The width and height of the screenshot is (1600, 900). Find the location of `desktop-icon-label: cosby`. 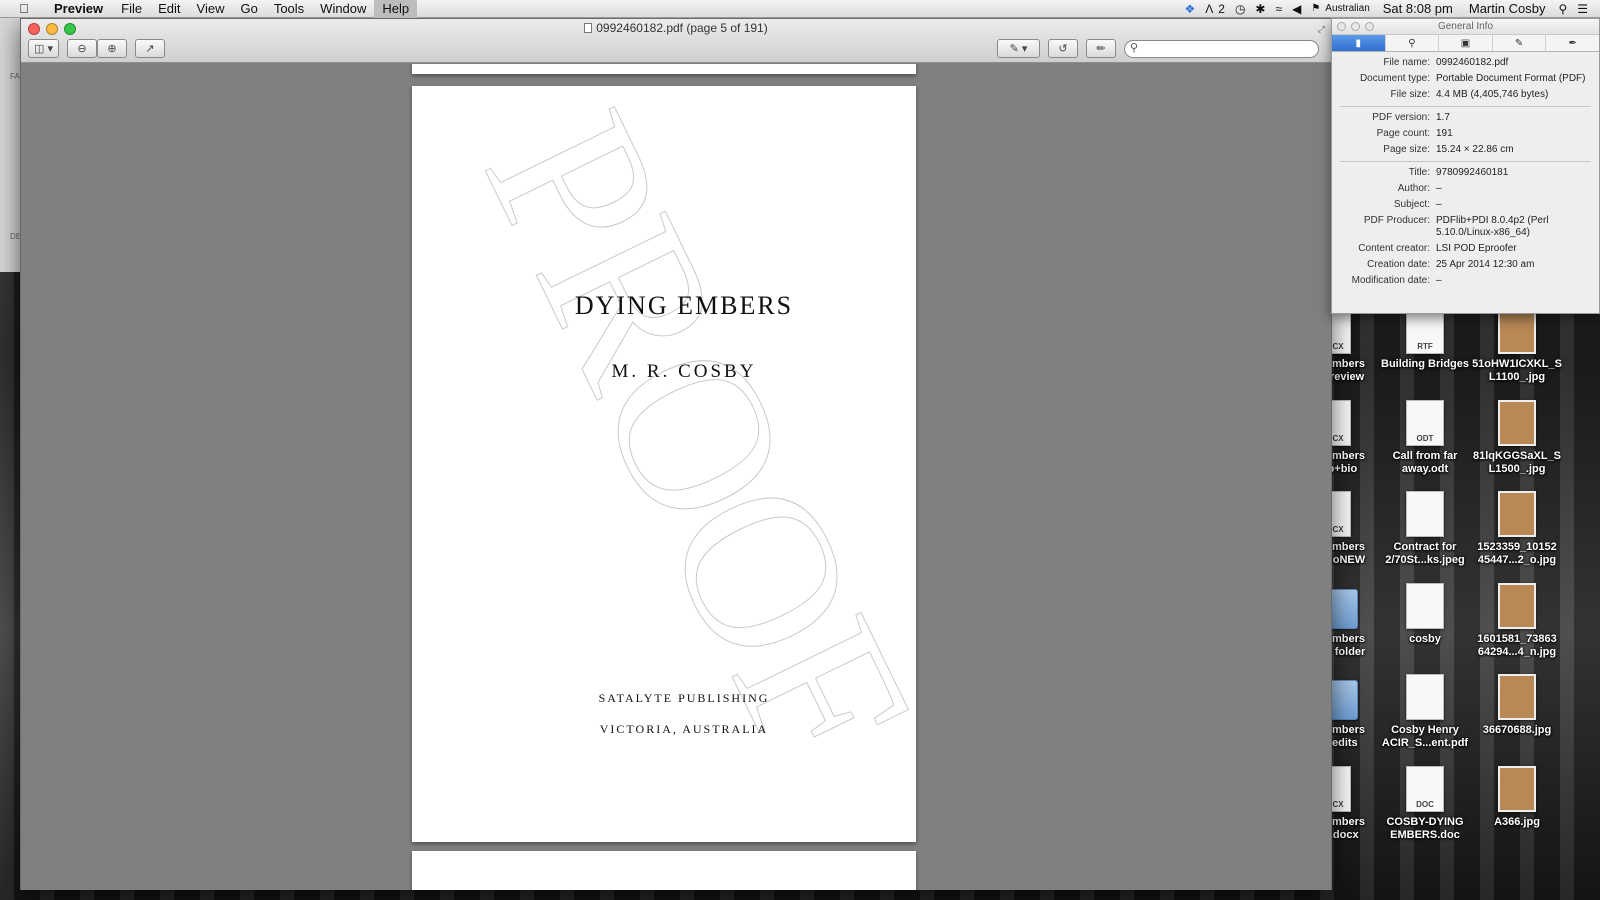

desktop-icon-label: cosby is located at coordinates (1425, 639).